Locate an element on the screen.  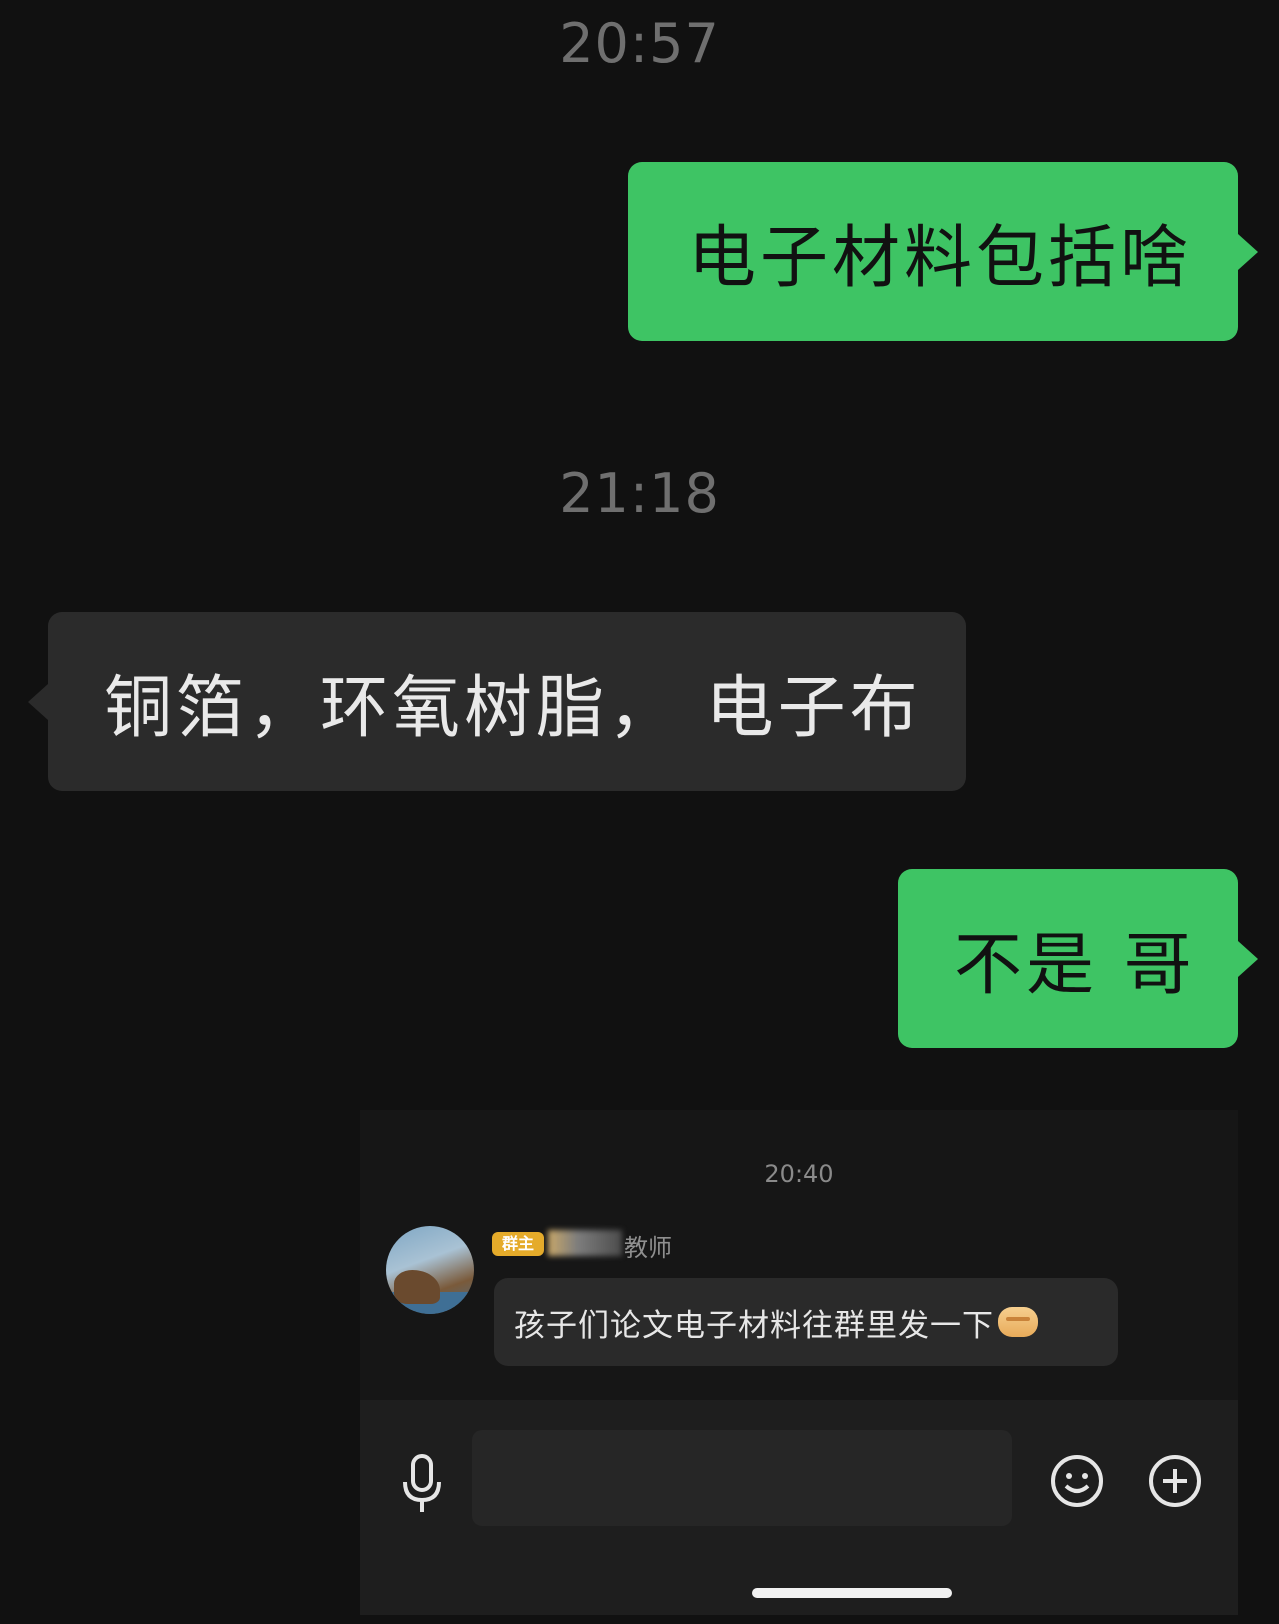
chat-input-bar is located at coordinates (799, 1507).